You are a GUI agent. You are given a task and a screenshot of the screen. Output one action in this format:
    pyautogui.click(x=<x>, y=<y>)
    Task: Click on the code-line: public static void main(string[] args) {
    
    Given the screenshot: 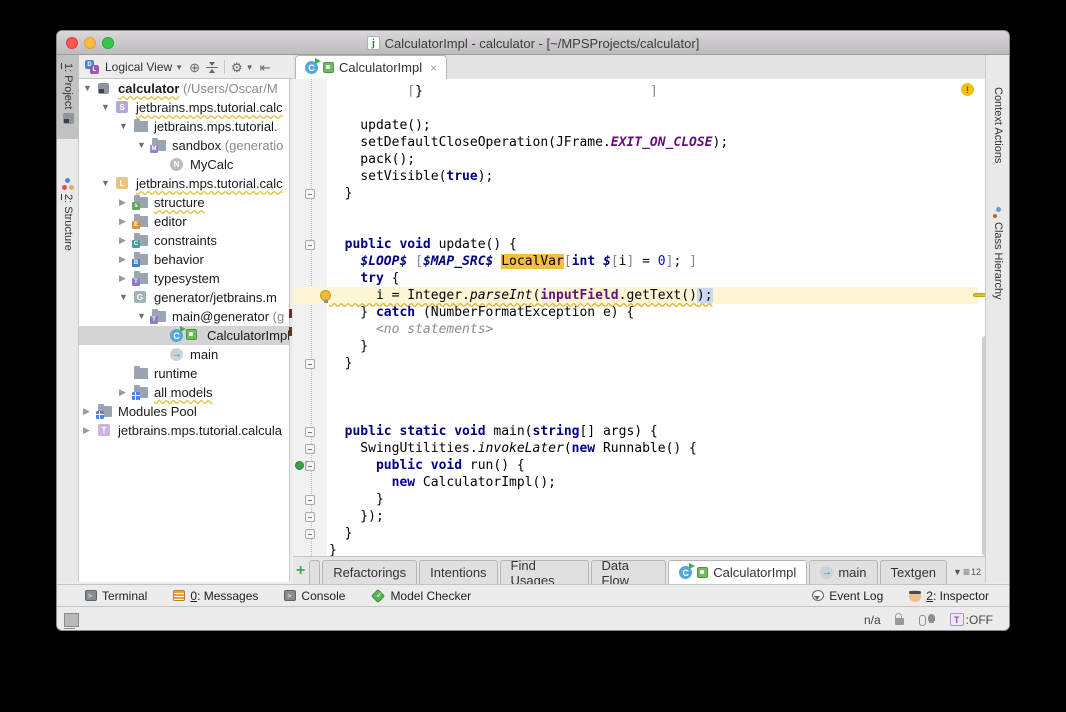 What is the action you would take?
    pyautogui.click(x=635, y=431)
    